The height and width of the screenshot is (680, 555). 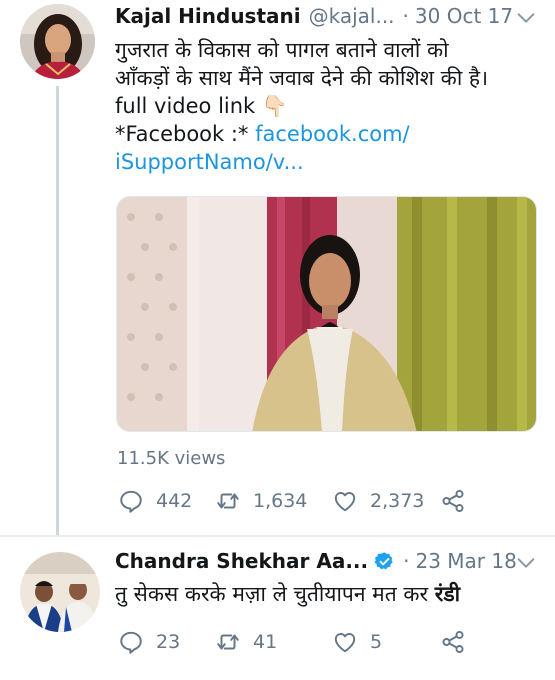 I want to click on view-count: 11.5K views, so click(x=171, y=458).